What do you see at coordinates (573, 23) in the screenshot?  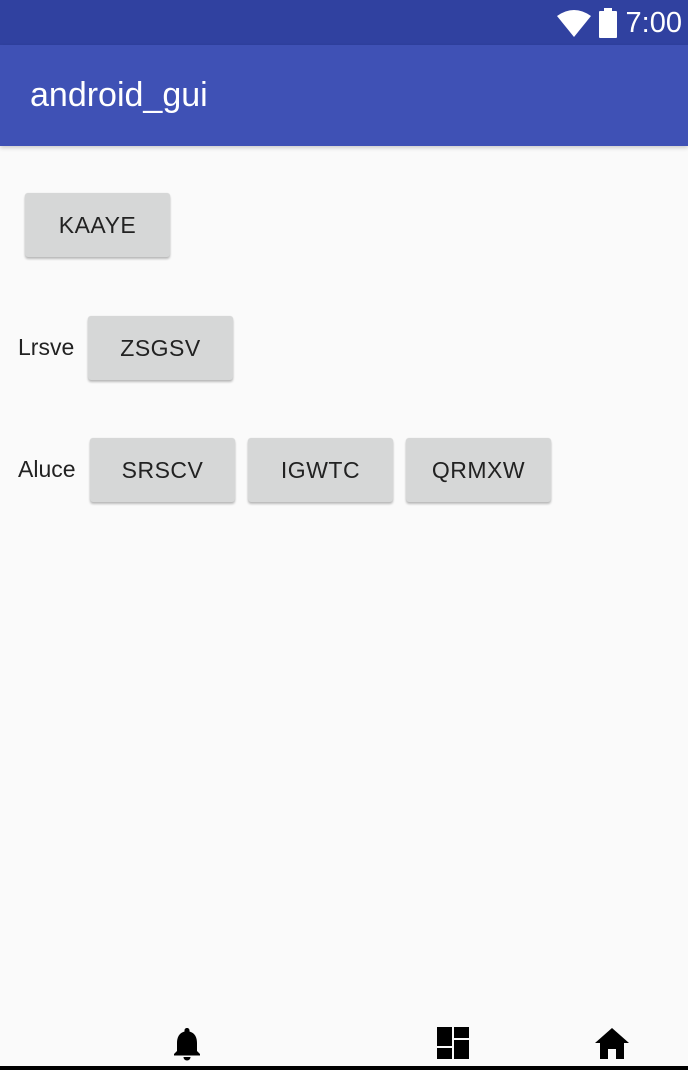 I see `wifi-icon` at bounding box center [573, 23].